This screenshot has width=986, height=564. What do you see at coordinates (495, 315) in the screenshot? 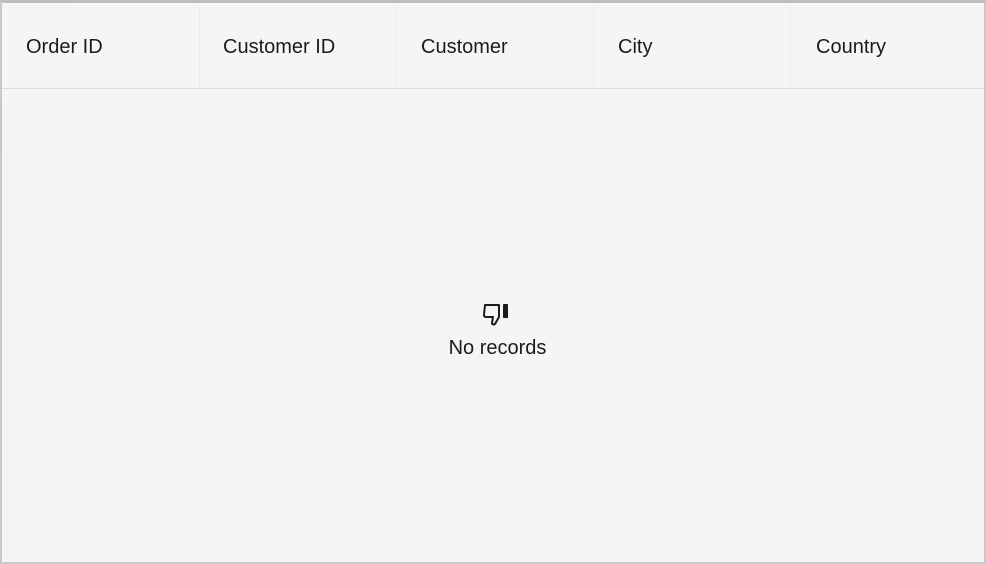
I see `thumbs-down-icon` at bounding box center [495, 315].